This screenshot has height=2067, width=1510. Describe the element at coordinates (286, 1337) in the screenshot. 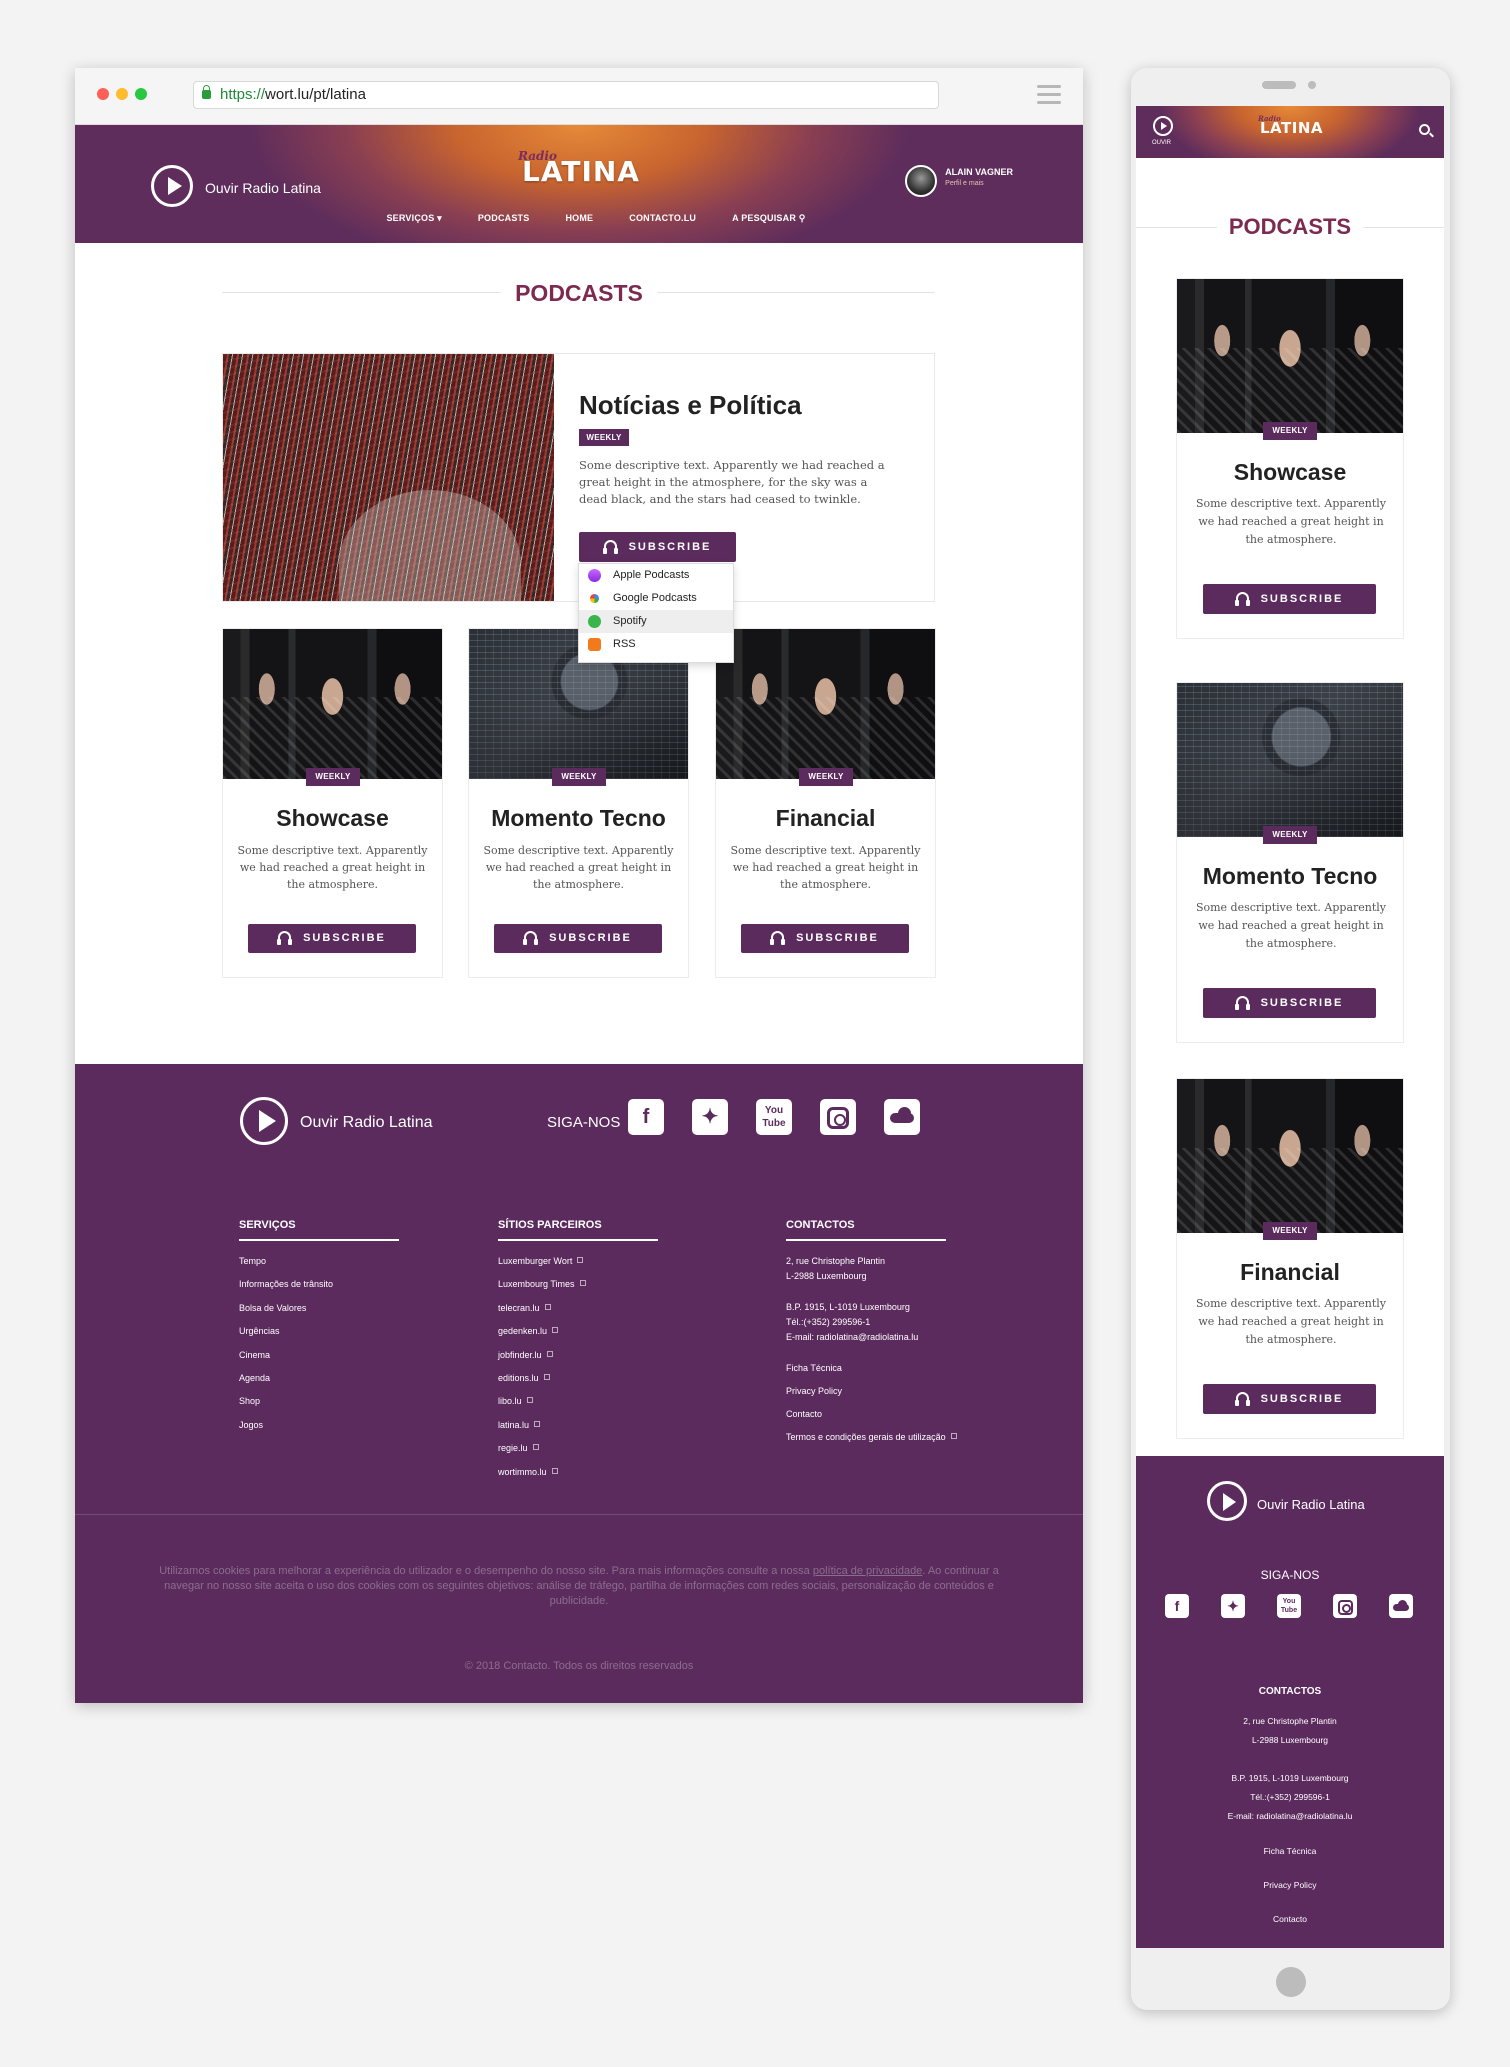

I see `footer-link: Urgências` at that location.